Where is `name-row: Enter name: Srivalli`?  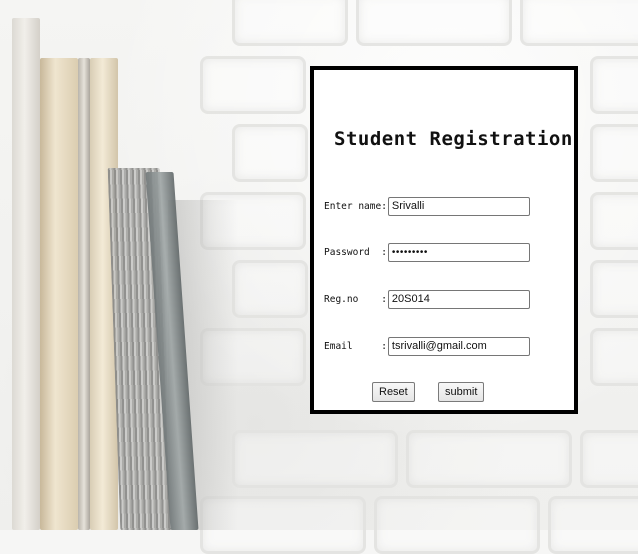
name-row: Enter name: Srivalli is located at coordinates (427, 206).